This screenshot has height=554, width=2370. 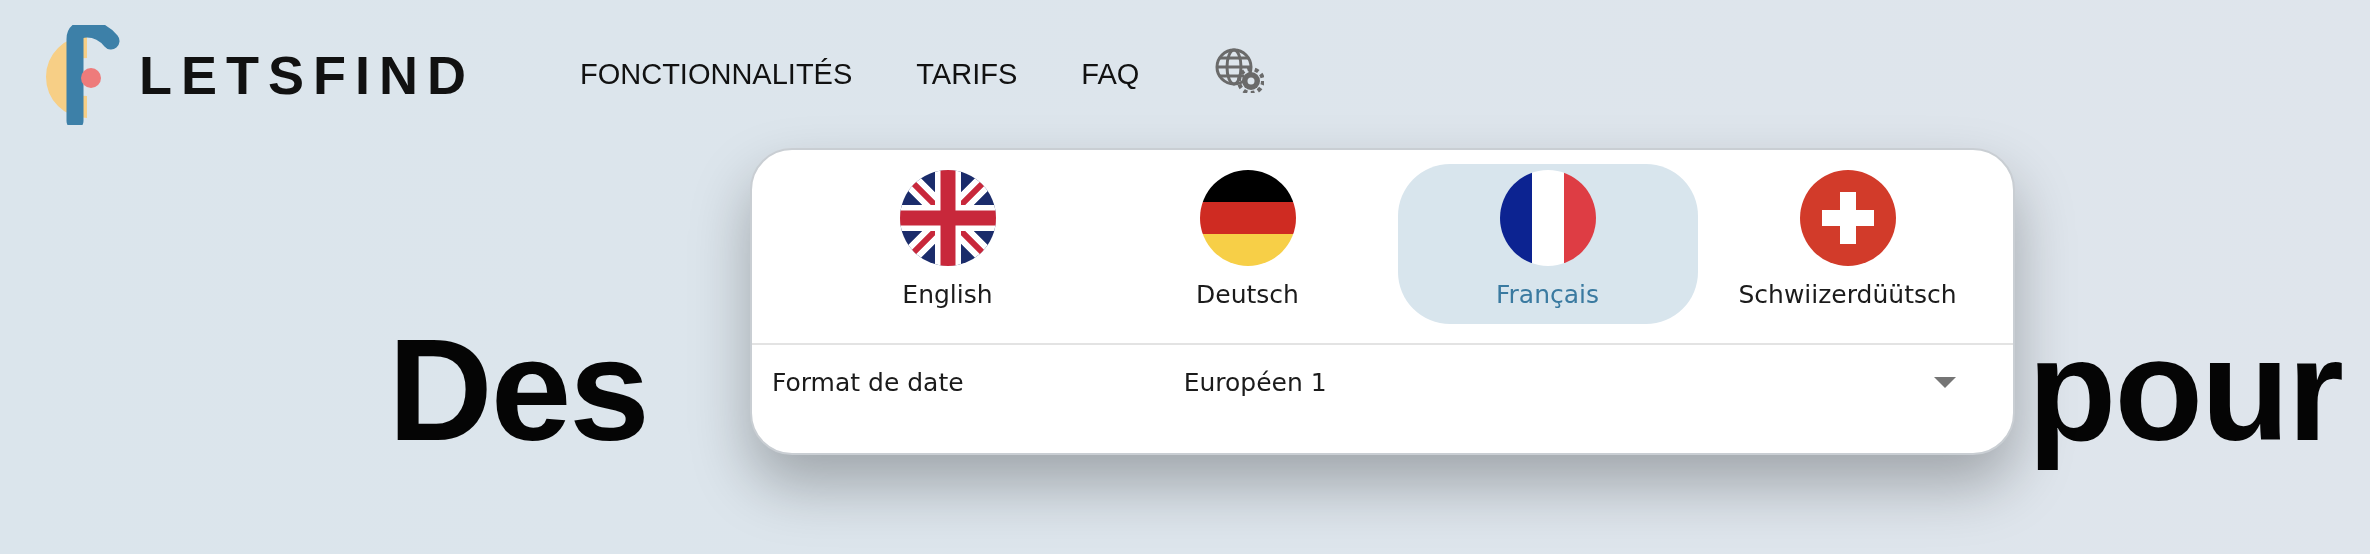 I want to click on language-option: English, so click(x=947, y=244).